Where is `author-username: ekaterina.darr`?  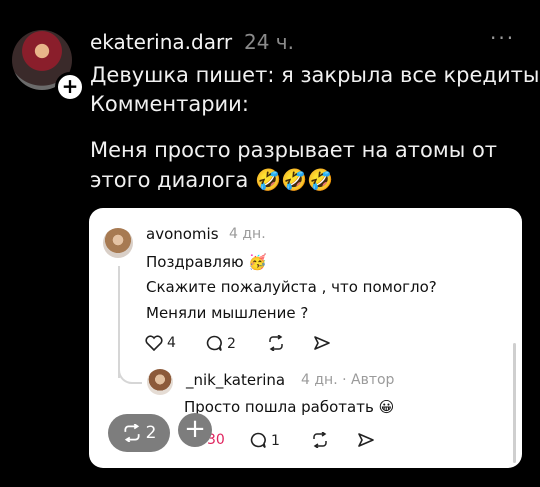 author-username: ekaterina.darr is located at coordinates (161, 42).